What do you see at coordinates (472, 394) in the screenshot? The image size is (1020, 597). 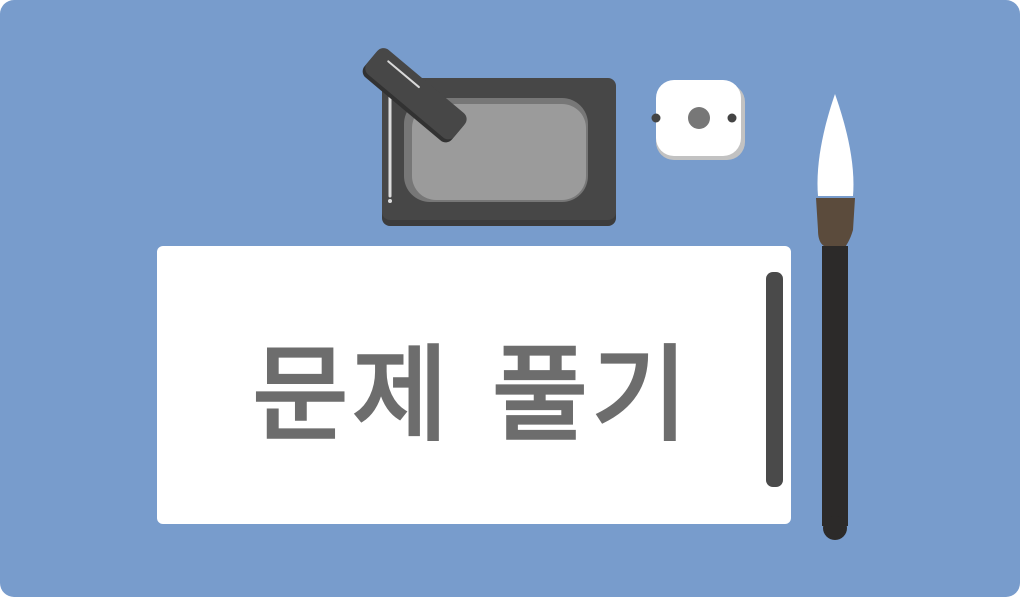 I see `page-title: 문제 풀기` at bounding box center [472, 394].